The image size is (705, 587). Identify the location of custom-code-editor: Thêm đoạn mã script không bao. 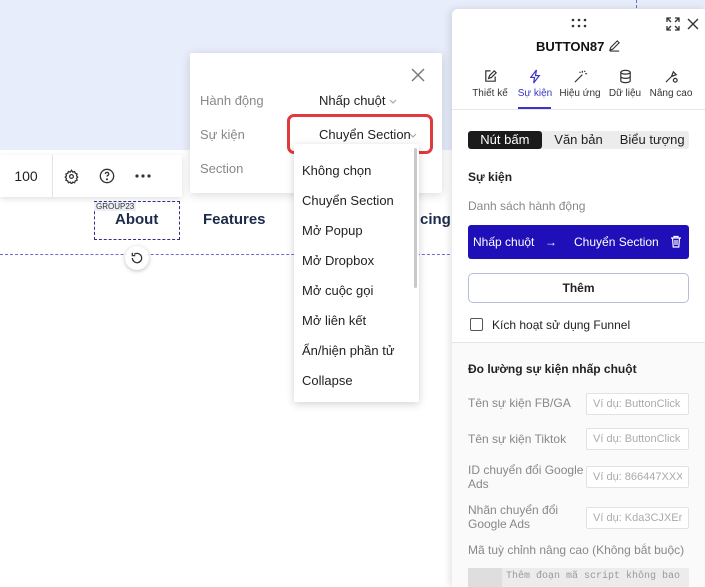
(578, 577).